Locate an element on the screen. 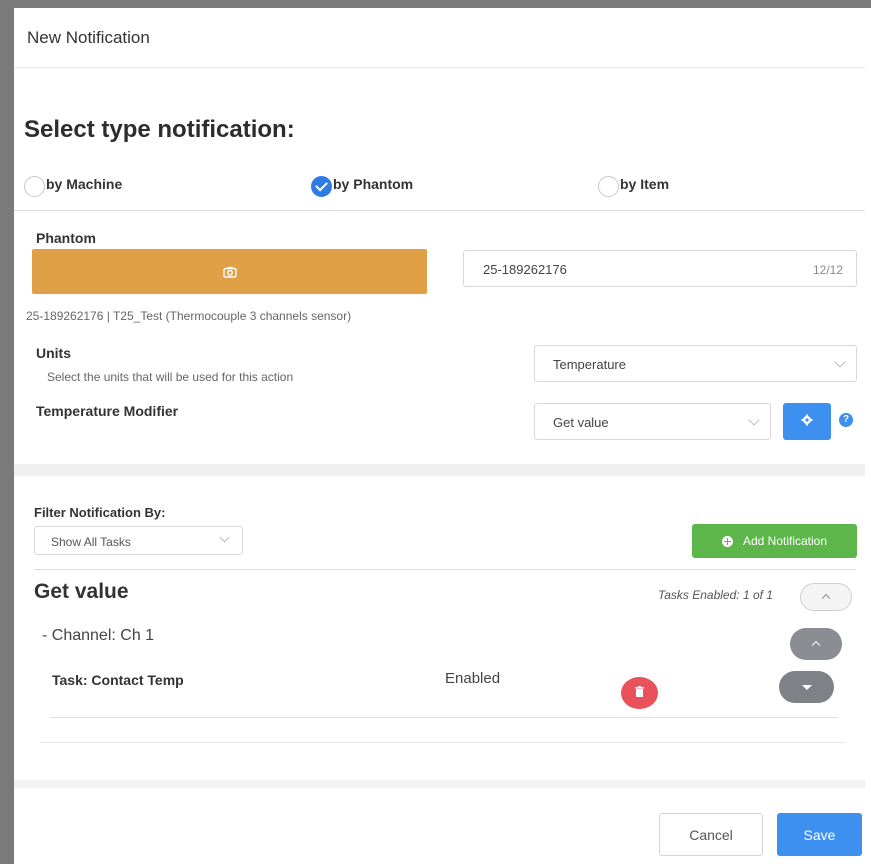 The width and height of the screenshot is (871, 864). add-notification-button: Add Notification is located at coordinates (774, 541).